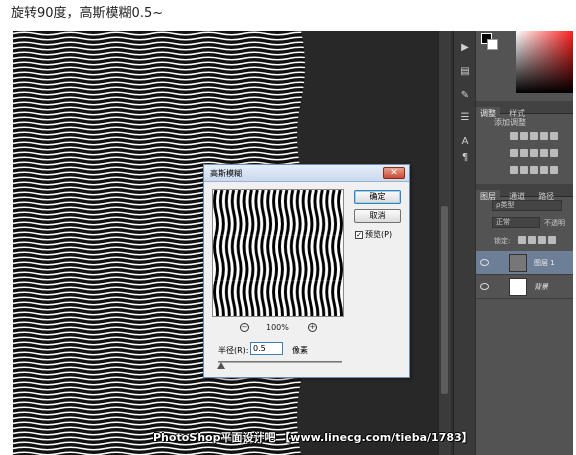  What do you see at coordinates (377, 216) in the screenshot?
I see `cancel-button: 取消` at bounding box center [377, 216].